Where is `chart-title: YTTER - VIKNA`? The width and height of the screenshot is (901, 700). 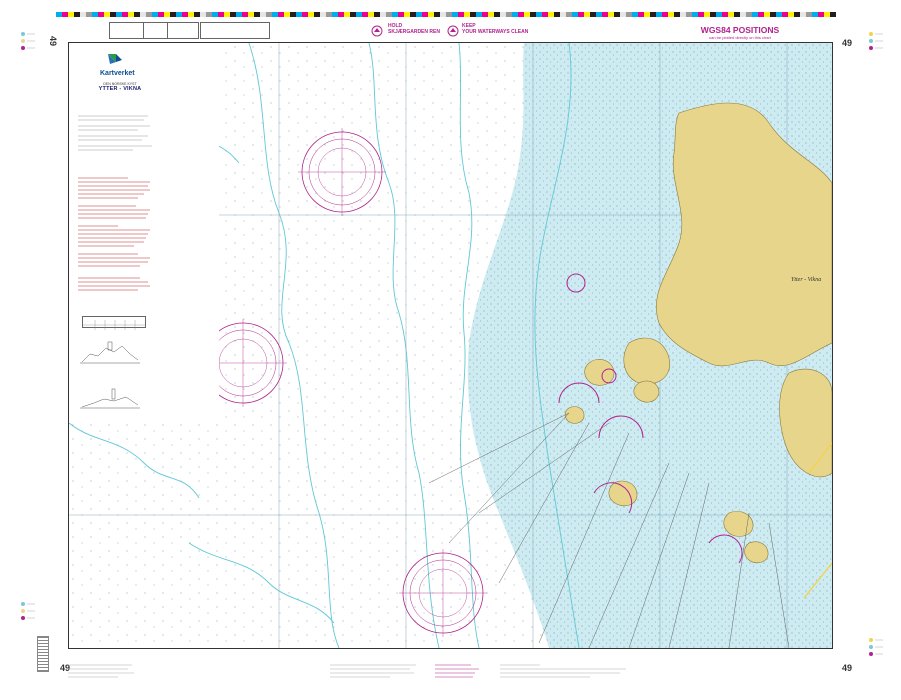
chart-title: YTTER - VIKNA is located at coordinates (120, 89).